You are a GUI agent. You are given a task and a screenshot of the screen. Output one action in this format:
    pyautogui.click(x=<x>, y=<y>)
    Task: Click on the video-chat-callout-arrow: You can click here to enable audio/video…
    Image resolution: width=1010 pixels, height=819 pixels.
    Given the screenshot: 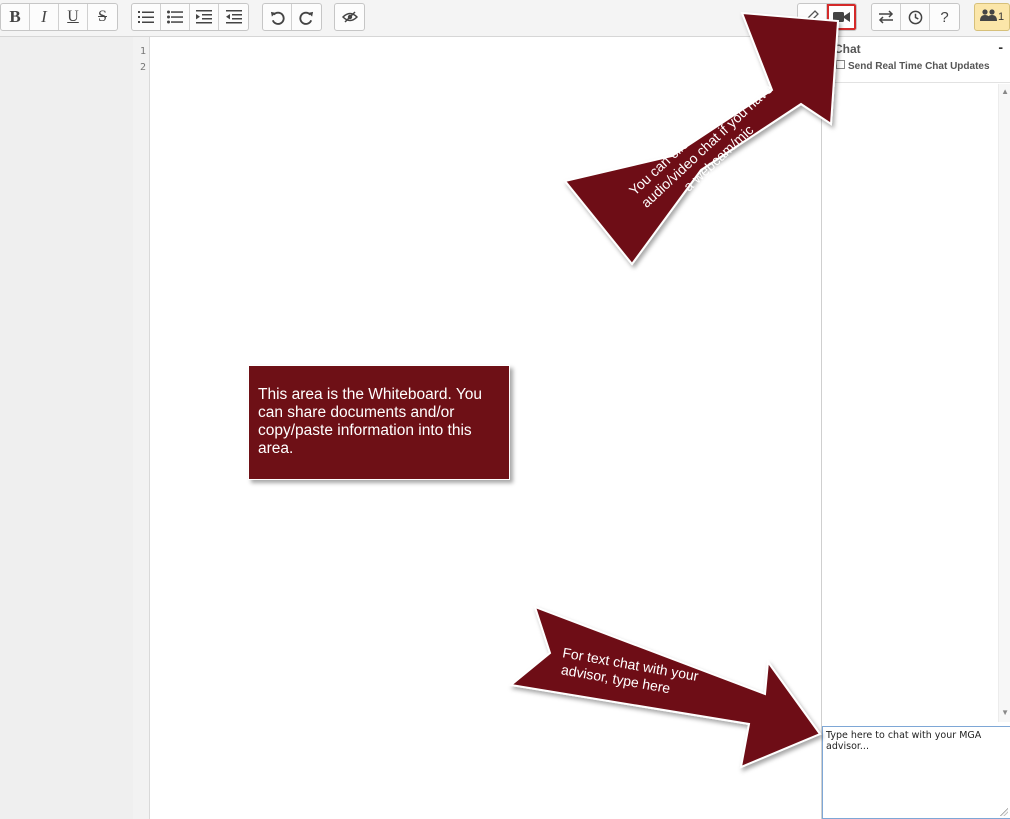 What is the action you would take?
    pyautogui.click(x=701, y=138)
    